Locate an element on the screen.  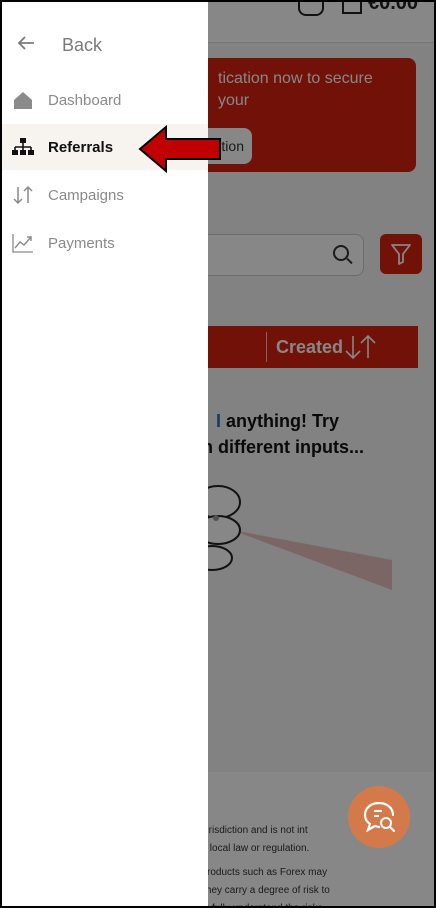
nav-item-label: Campaigns is located at coordinates (86, 195).